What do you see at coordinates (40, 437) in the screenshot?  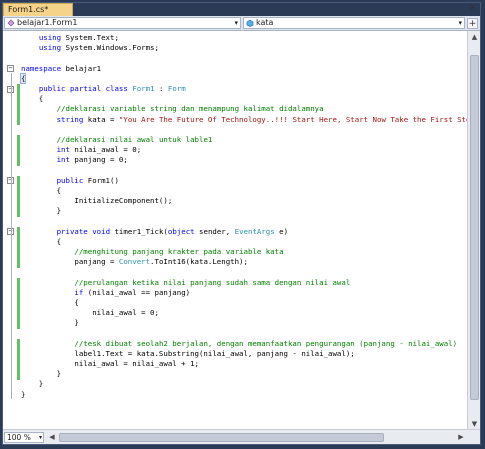 I see `chevron-down-icon: ▾` at bounding box center [40, 437].